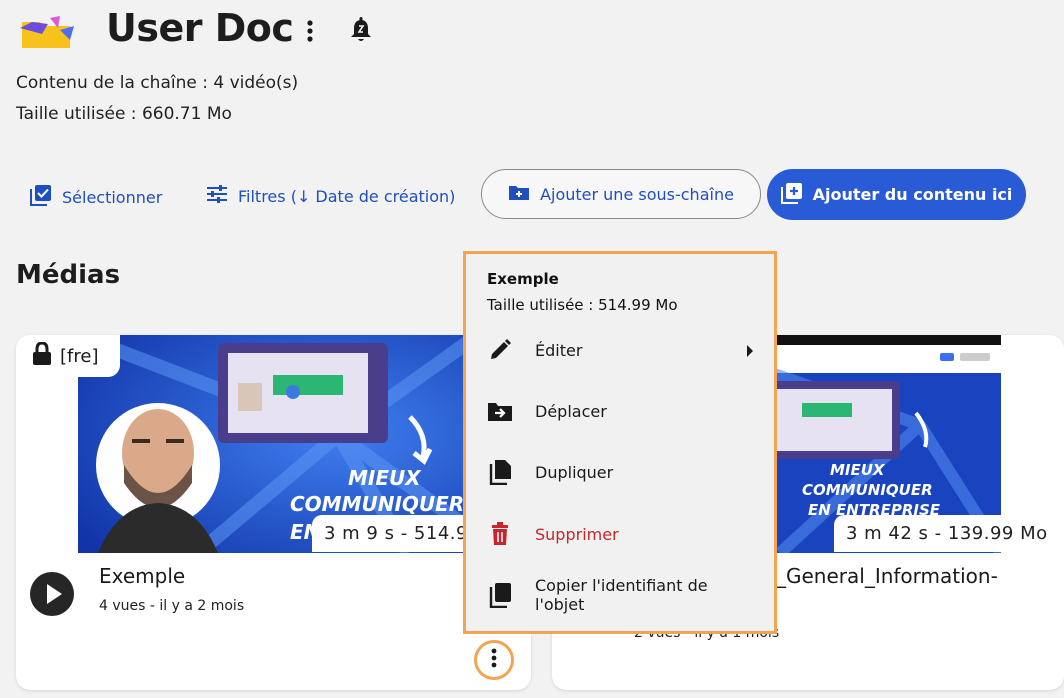 This screenshot has width=1064, height=698. What do you see at coordinates (500, 595) in the screenshot?
I see `copy-icon` at bounding box center [500, 595].